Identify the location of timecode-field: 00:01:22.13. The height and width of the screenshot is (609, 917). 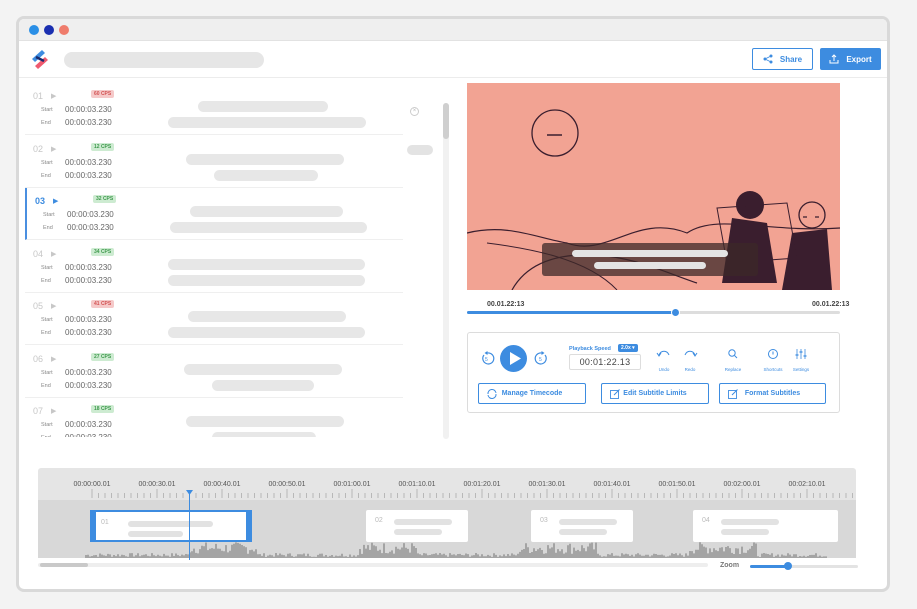
(605, 362).